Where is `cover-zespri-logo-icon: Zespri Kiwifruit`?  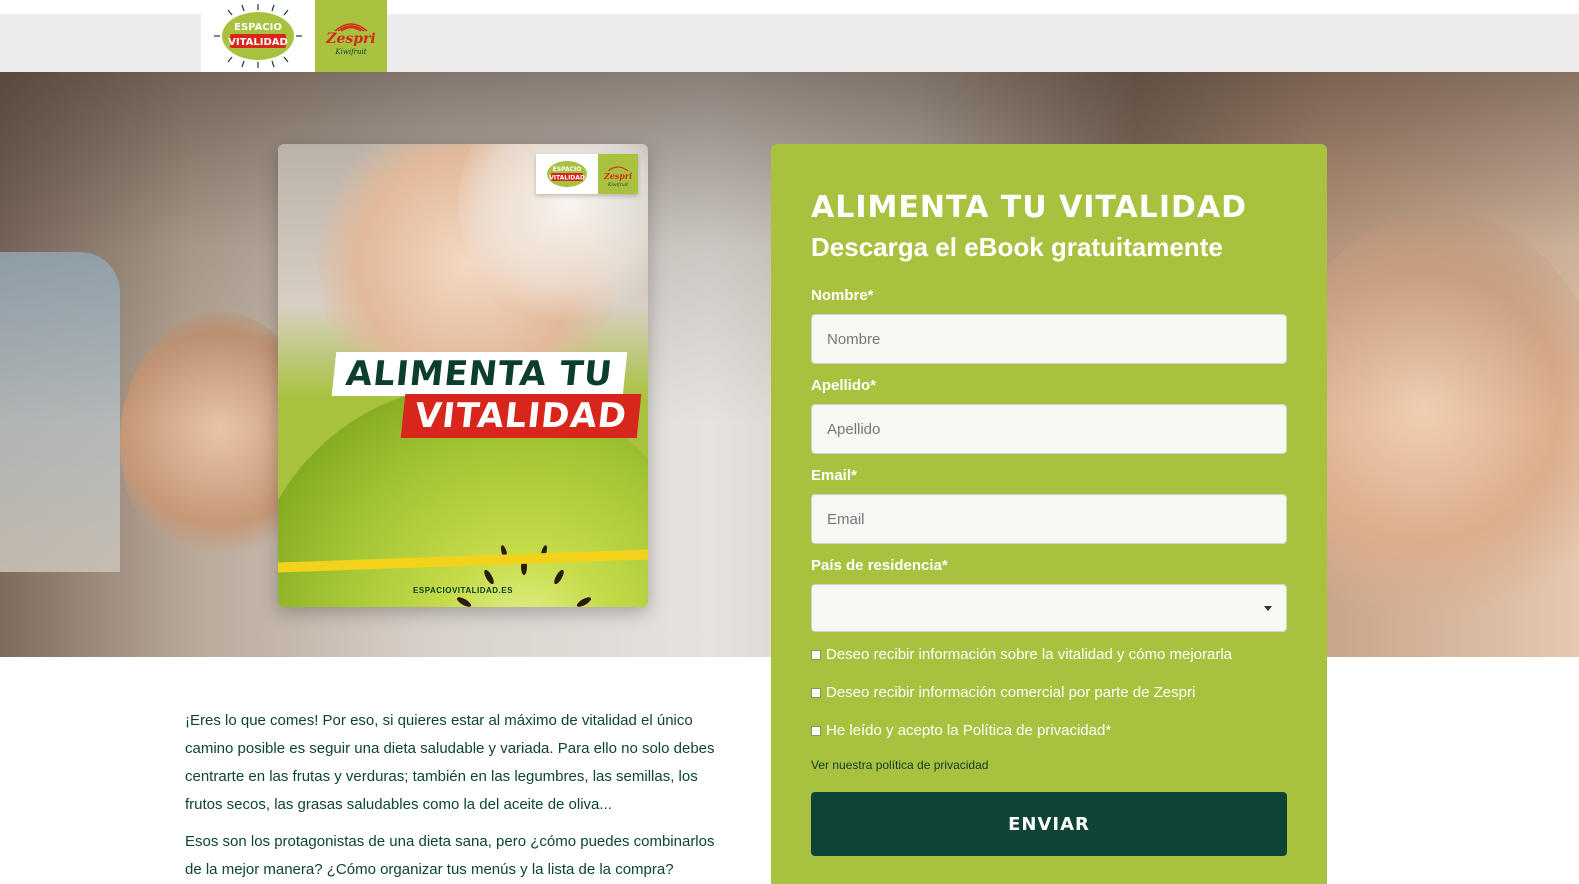
cover-zespri-logo-icon: Zespri Kiwifruit is located at coordinates (617, 177).